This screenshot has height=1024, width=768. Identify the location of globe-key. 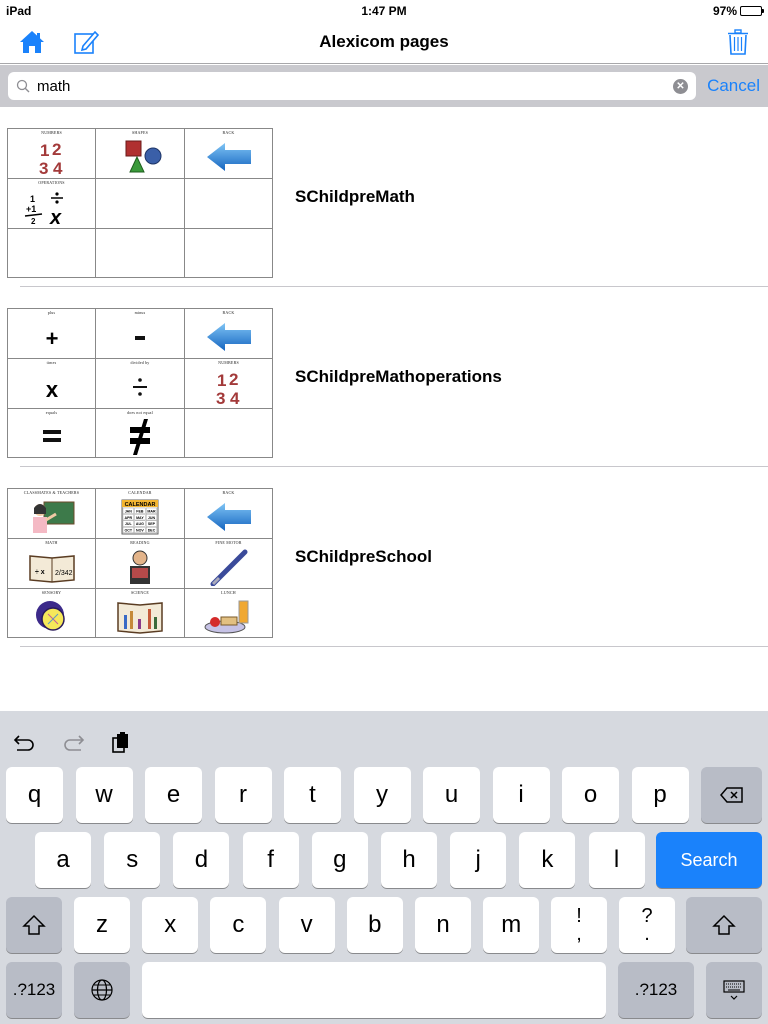
(102, 990).